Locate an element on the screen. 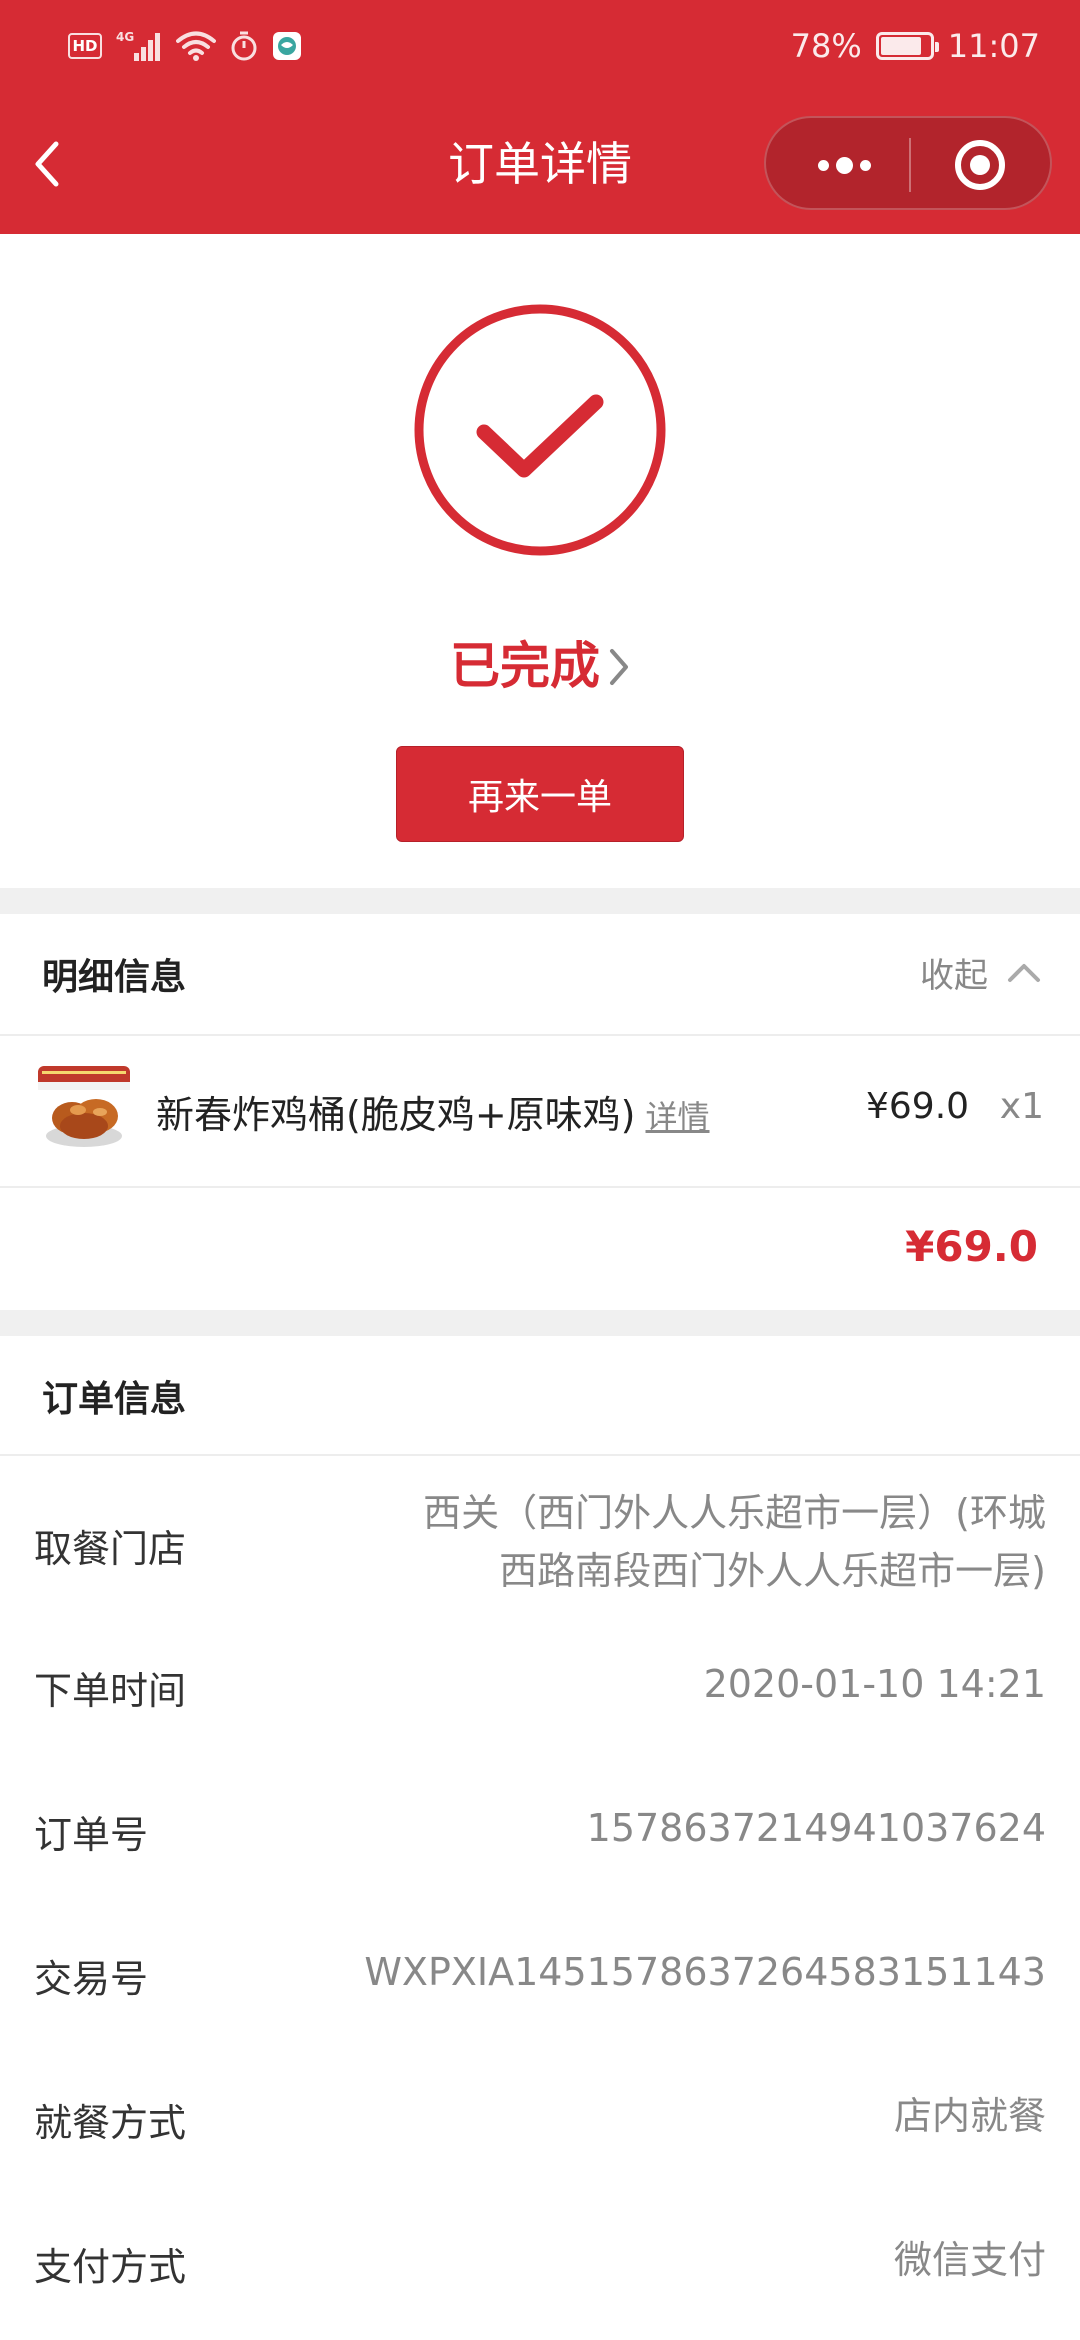  details-section-title: 明细信息 is located at coordinates (114, 977).